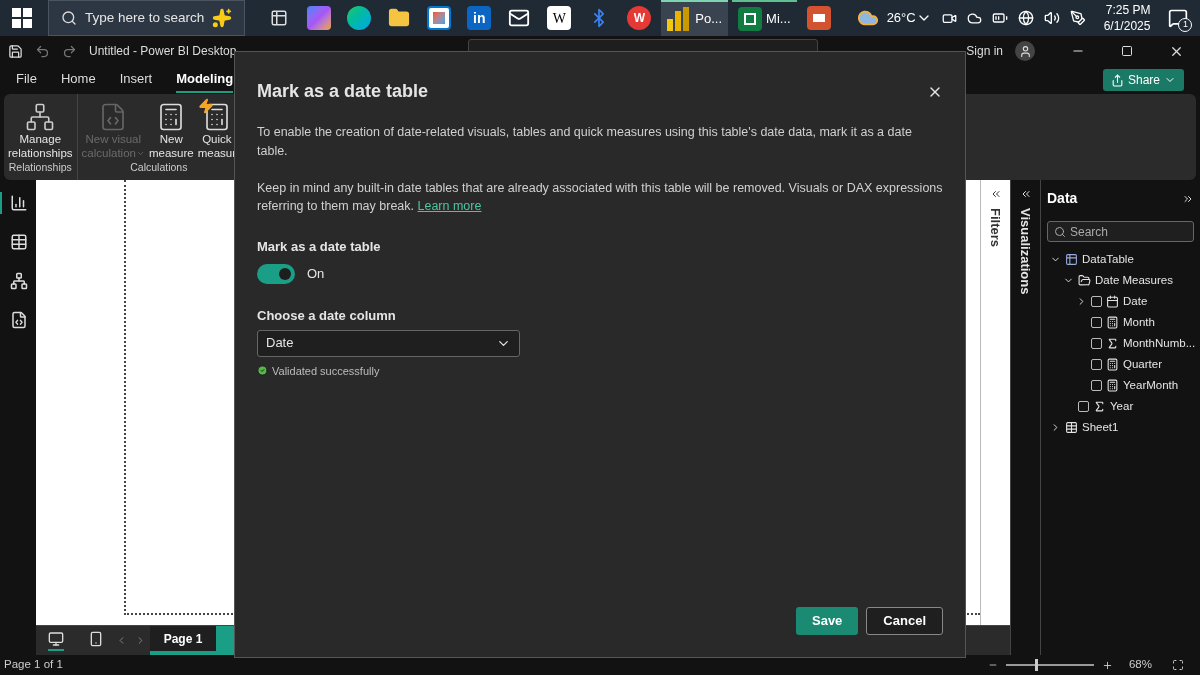 The width and height of the screenshot is (1200, 675). What do you see at coordinates (1121, 427) in the screenshot?
I see `tree-item: Sheet1` at bounding box center [1121, 427].